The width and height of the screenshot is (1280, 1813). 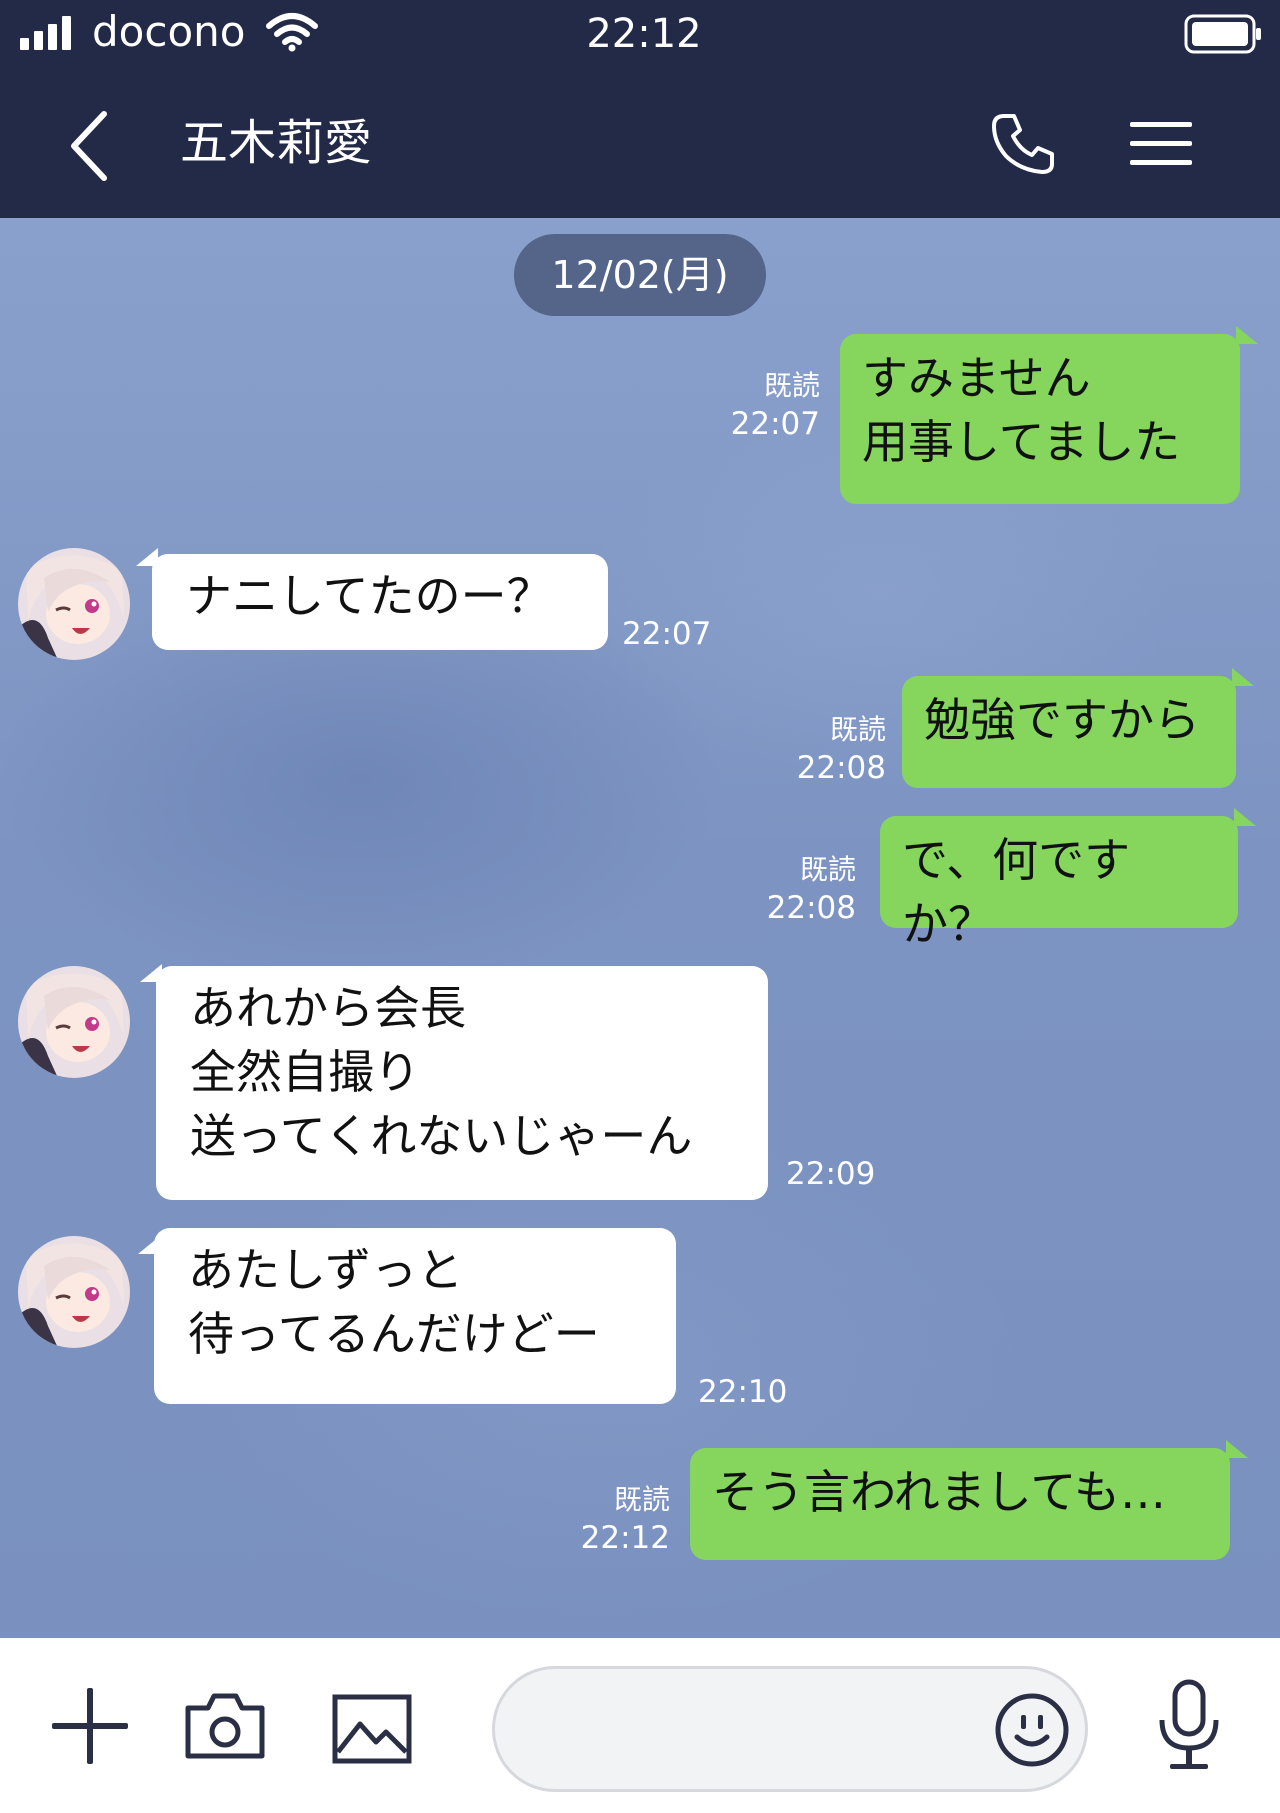 I want to click on message-meta: 既読 22:12, so click(x=605, y=1520).